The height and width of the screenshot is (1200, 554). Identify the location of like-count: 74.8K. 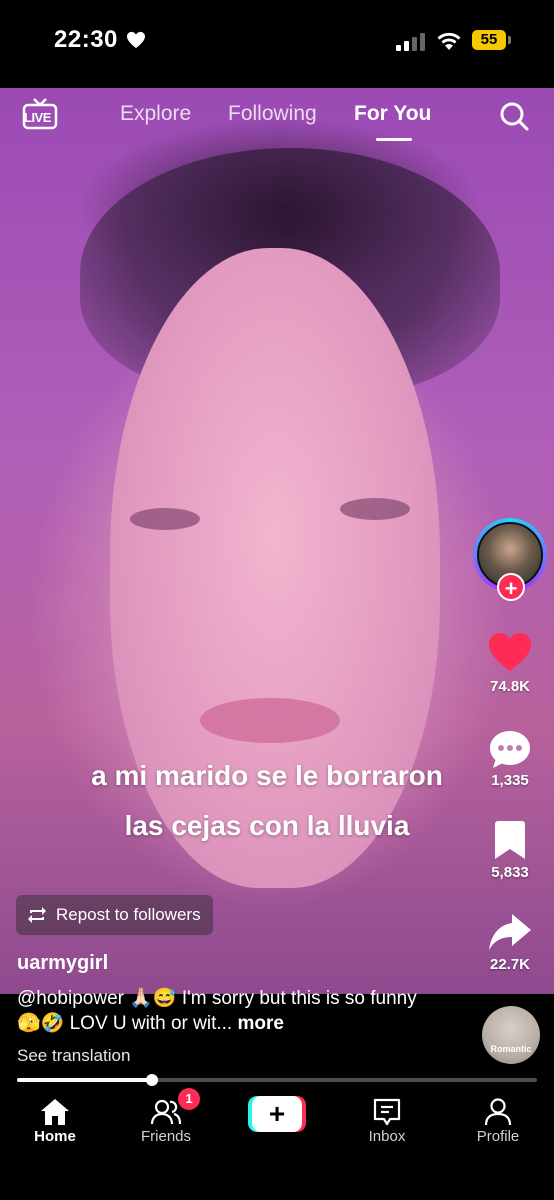
(510, 686).